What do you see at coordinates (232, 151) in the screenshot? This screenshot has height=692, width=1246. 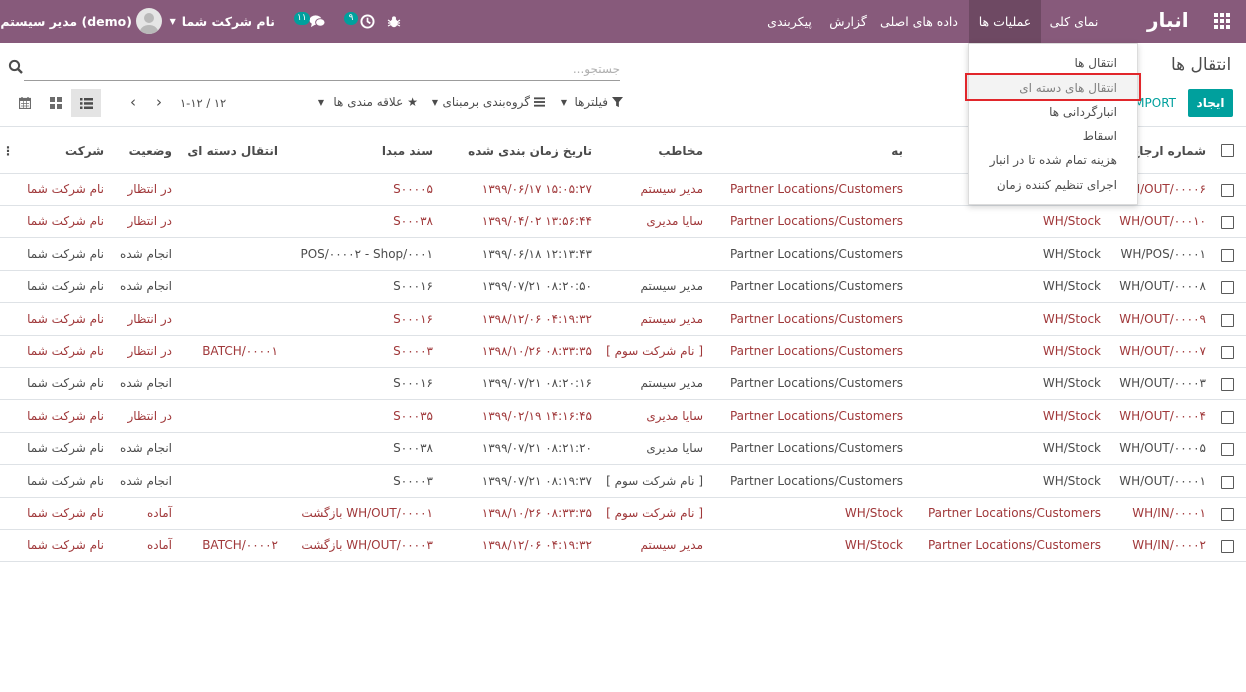 I see `column-batch-transfer: انتقال دسته ای` at bounding box center [232, 151].